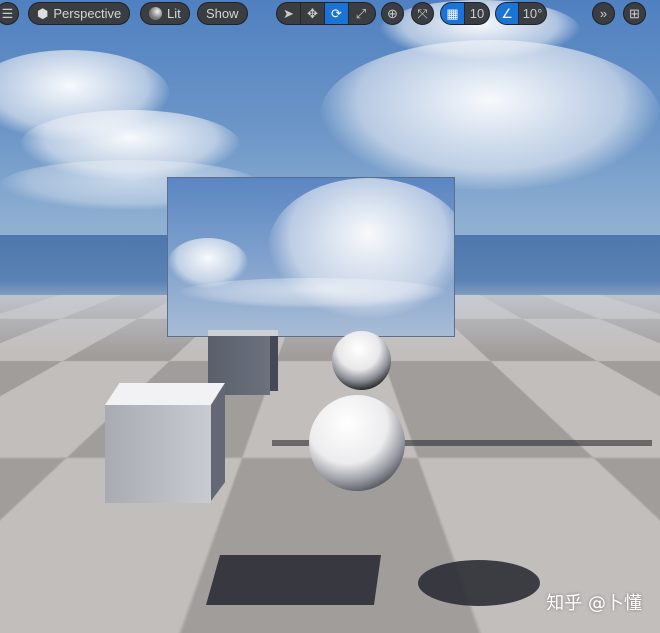  I want to click on layout-button: ⊞, so click(634, 13).